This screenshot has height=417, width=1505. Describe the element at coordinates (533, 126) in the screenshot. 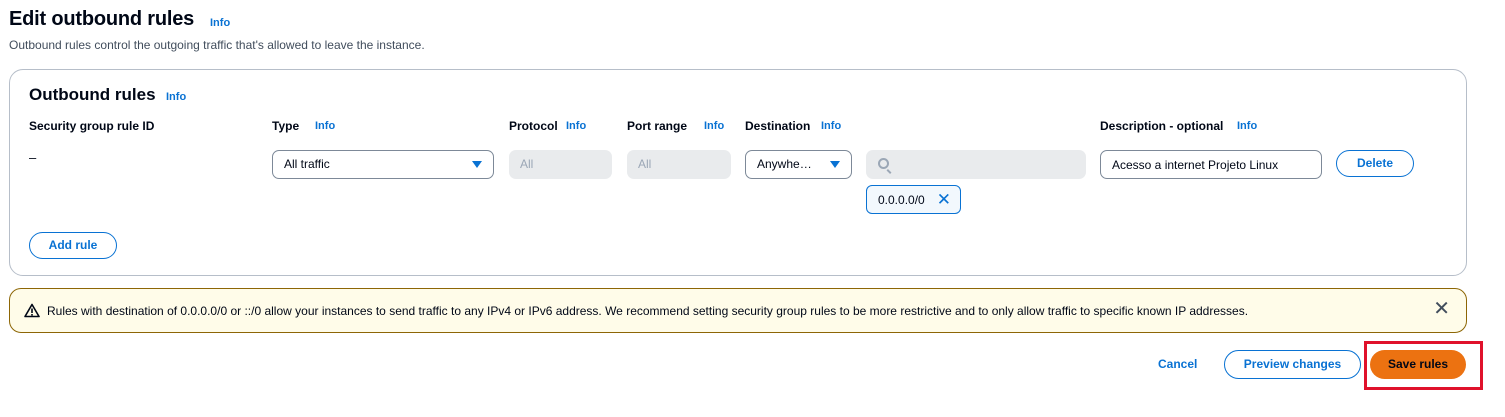

I see `column-header-protocol: Protocol` at that location.